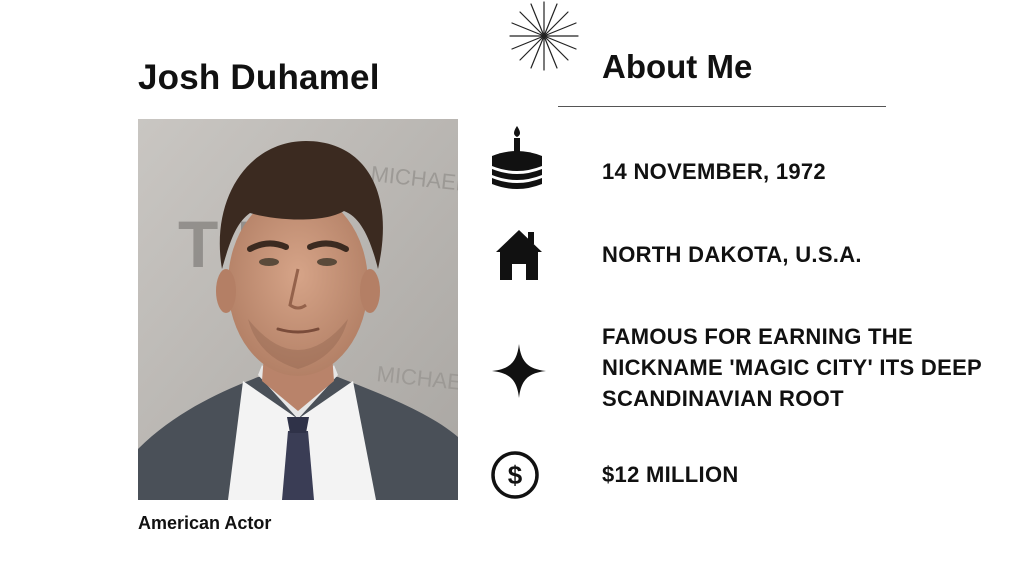 The height and width of the screenshot is (576, 1024). I want to click on person-name: Josh Duhamel, so click(259, 77).